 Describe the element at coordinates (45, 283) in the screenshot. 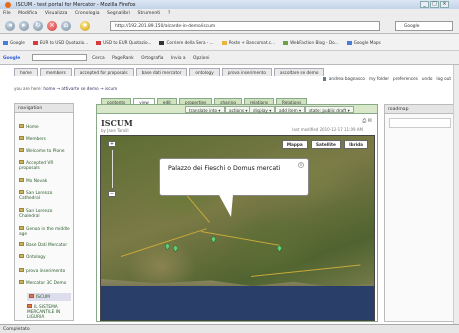

I see `sidebar-item: Mercator 3C Demo` at that location.